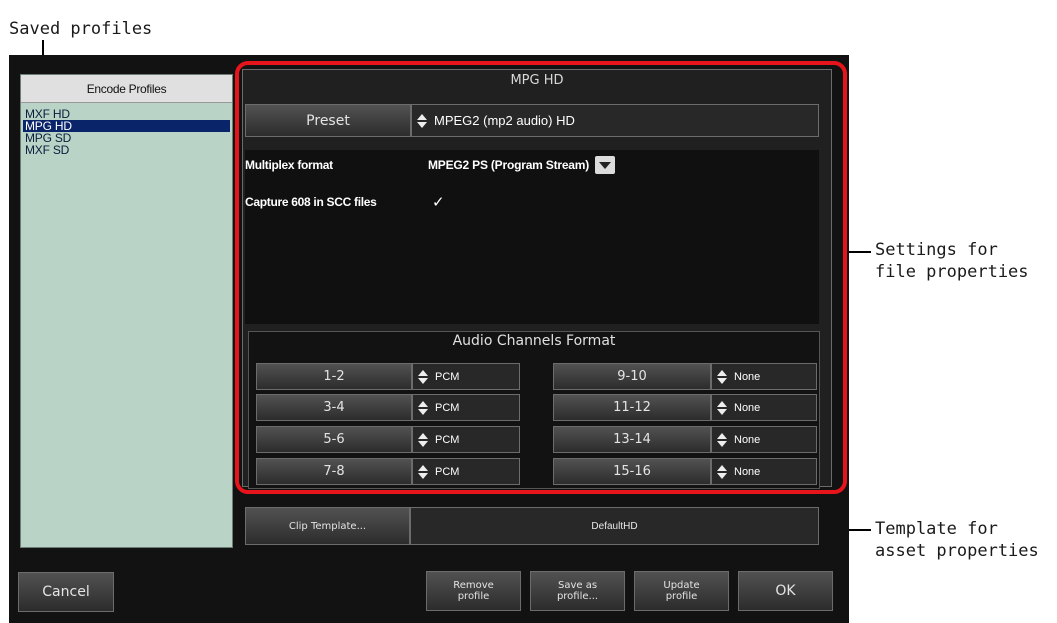  Describe the element at coordinates (126, 150) in the screenshot. I see `profile-item-mxf-sd: MXF SD` at that location.